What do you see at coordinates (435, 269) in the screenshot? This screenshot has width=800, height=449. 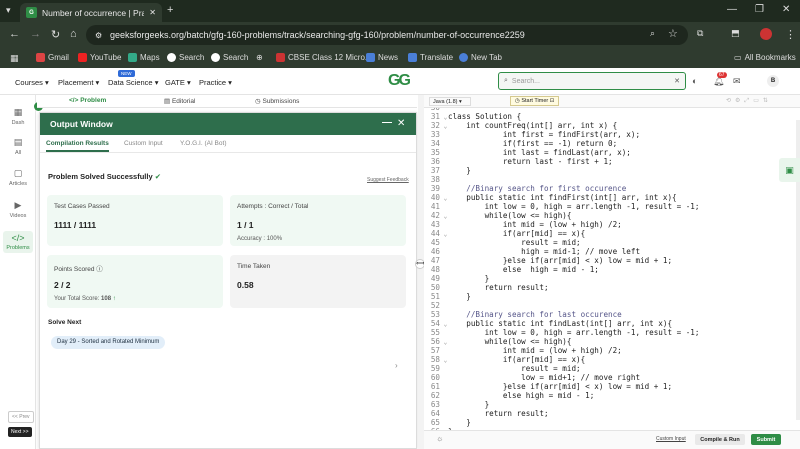 I see `line-number: 48` at bounding box center [435, 269].